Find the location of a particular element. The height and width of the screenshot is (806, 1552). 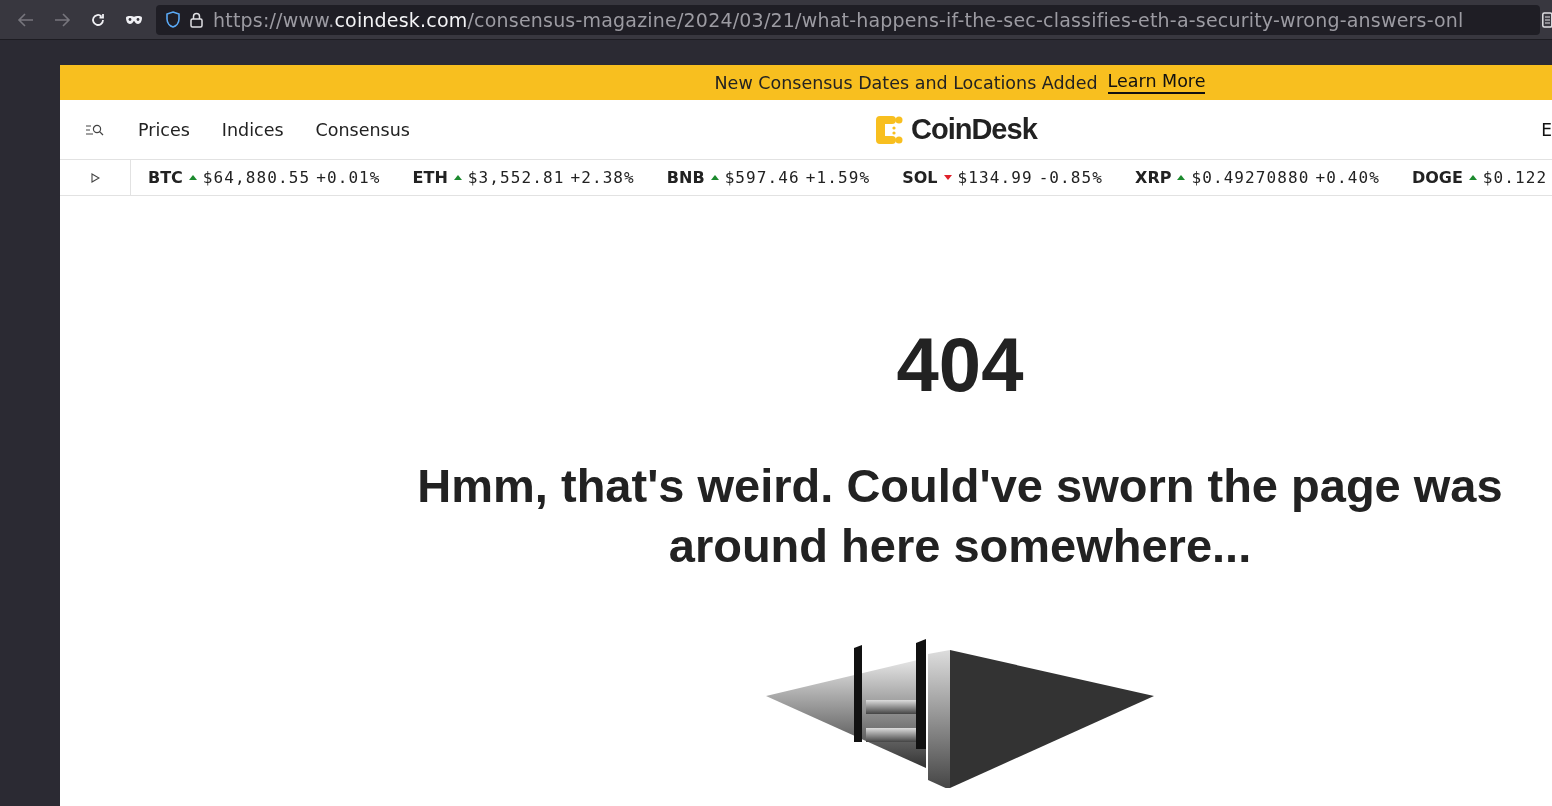

coin-price: $134.99 is located at coordinates (995, 177).